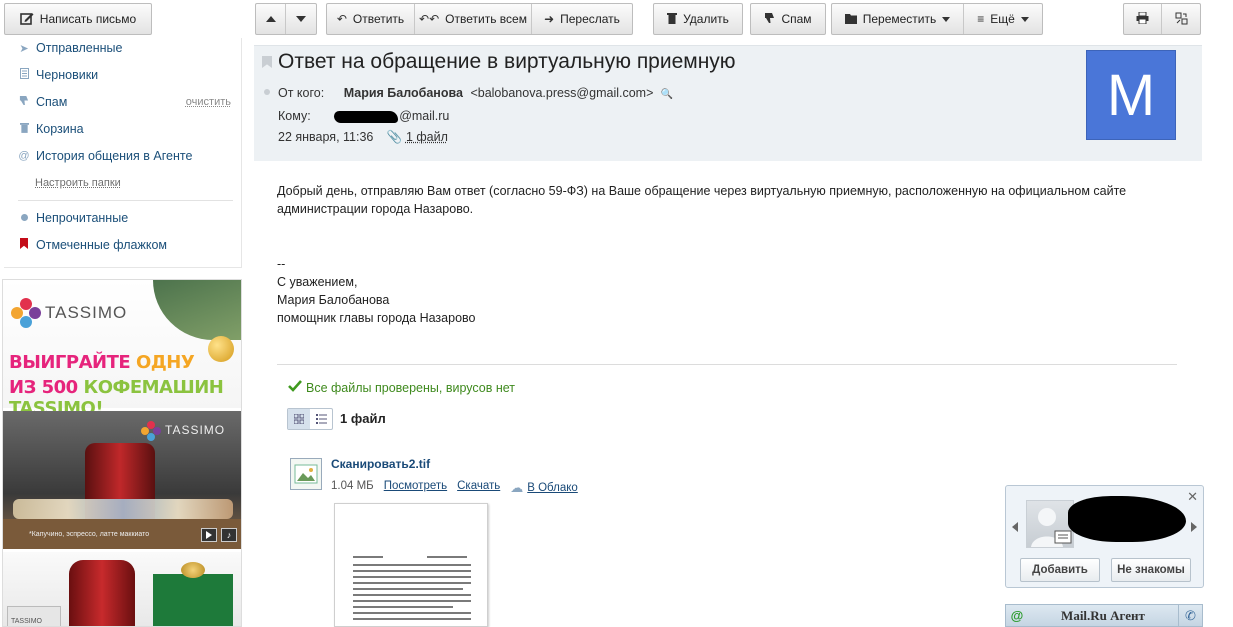 The image size is (1233, 627). I want to click on christmas-branch-icon, so click(197, 310).